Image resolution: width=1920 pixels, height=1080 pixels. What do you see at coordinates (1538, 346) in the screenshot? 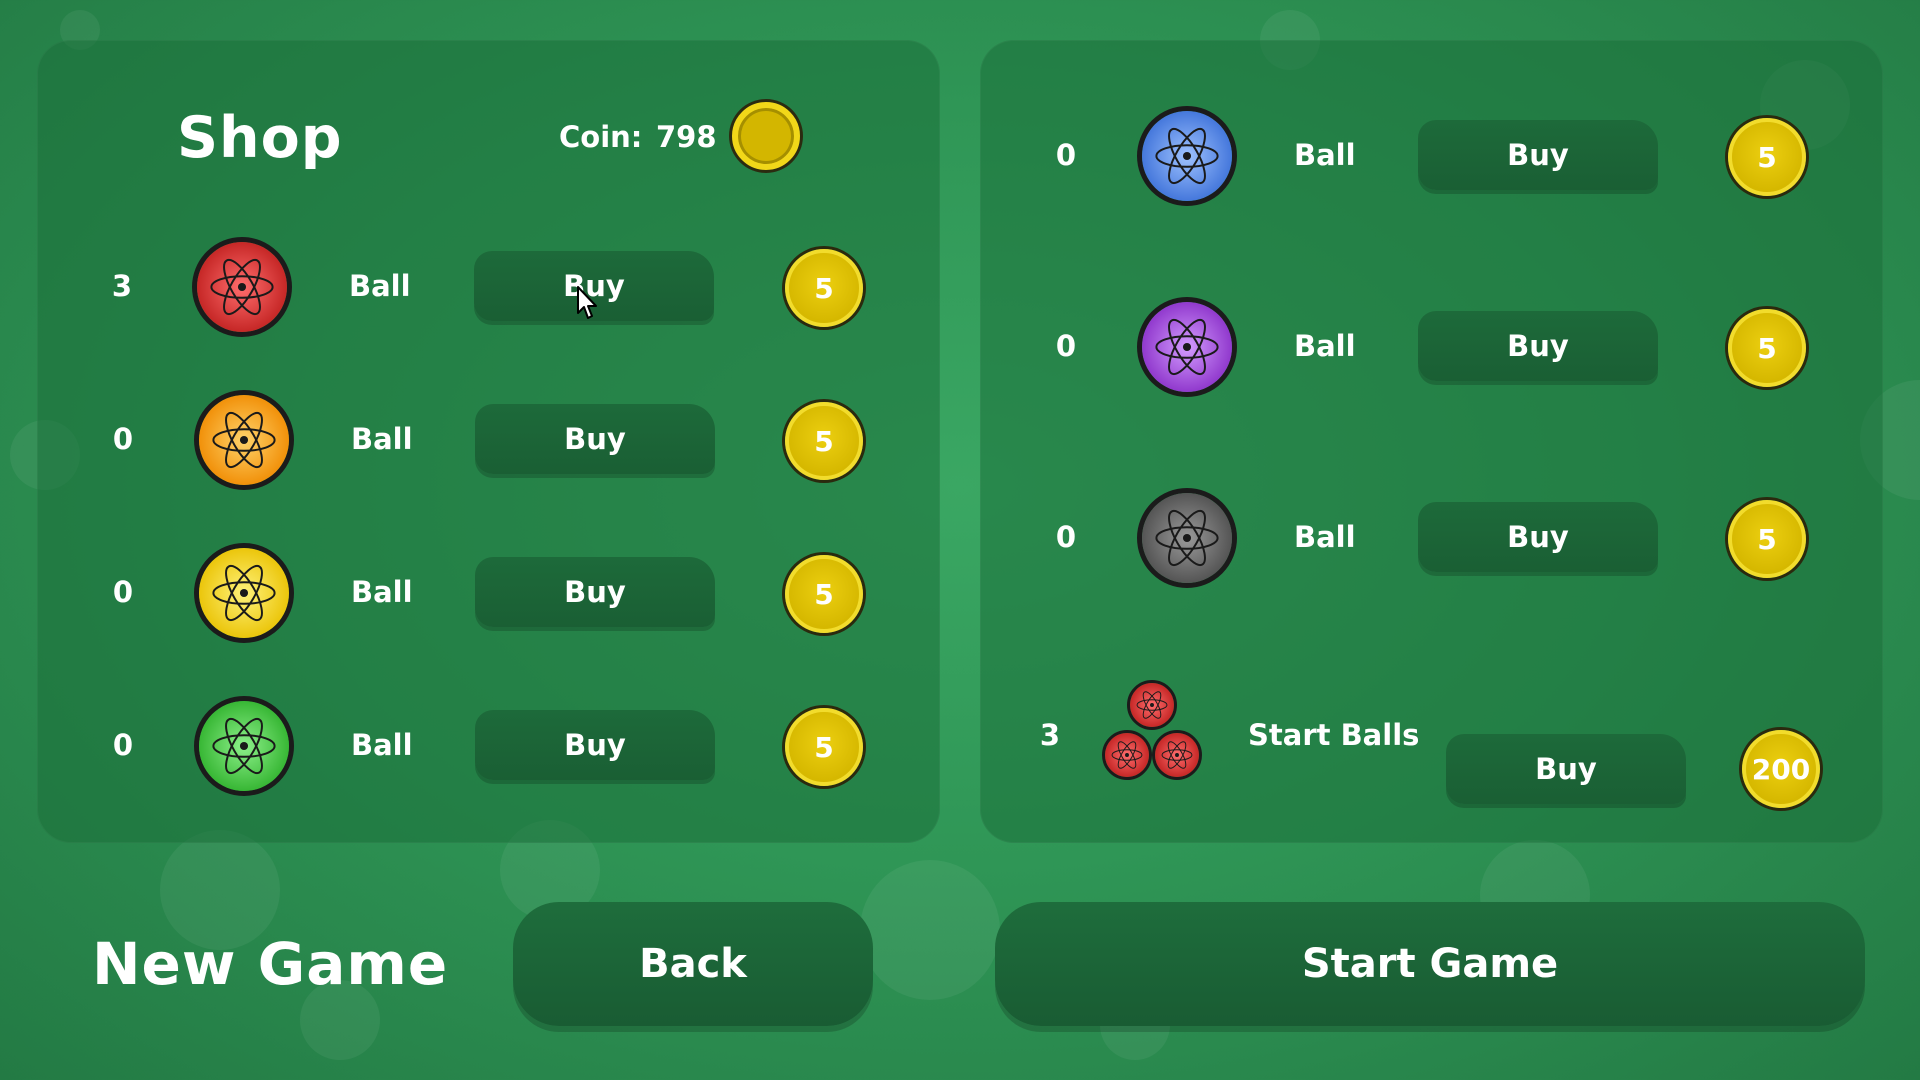
I see `buy-purple-ball-button: Buy` at bounding box center [1538, 346].